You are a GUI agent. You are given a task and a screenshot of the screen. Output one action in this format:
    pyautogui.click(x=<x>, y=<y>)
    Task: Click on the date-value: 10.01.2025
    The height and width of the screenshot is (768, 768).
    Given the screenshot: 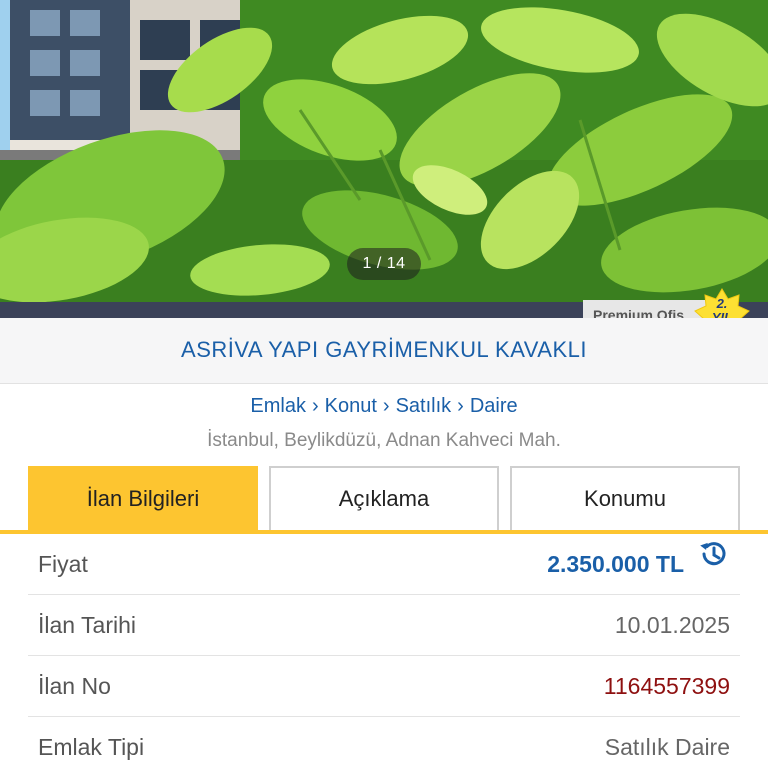 What is the action you would take?
    pyautogui.click(x=672, y=625)
    